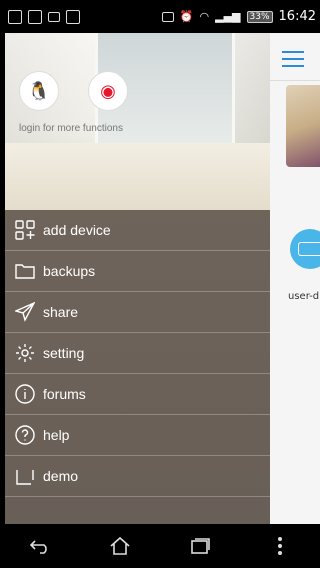 The width and height of the screenshot is (320, 568). I want to click on signal-icon: ▂▄▆, so click(228, 16).